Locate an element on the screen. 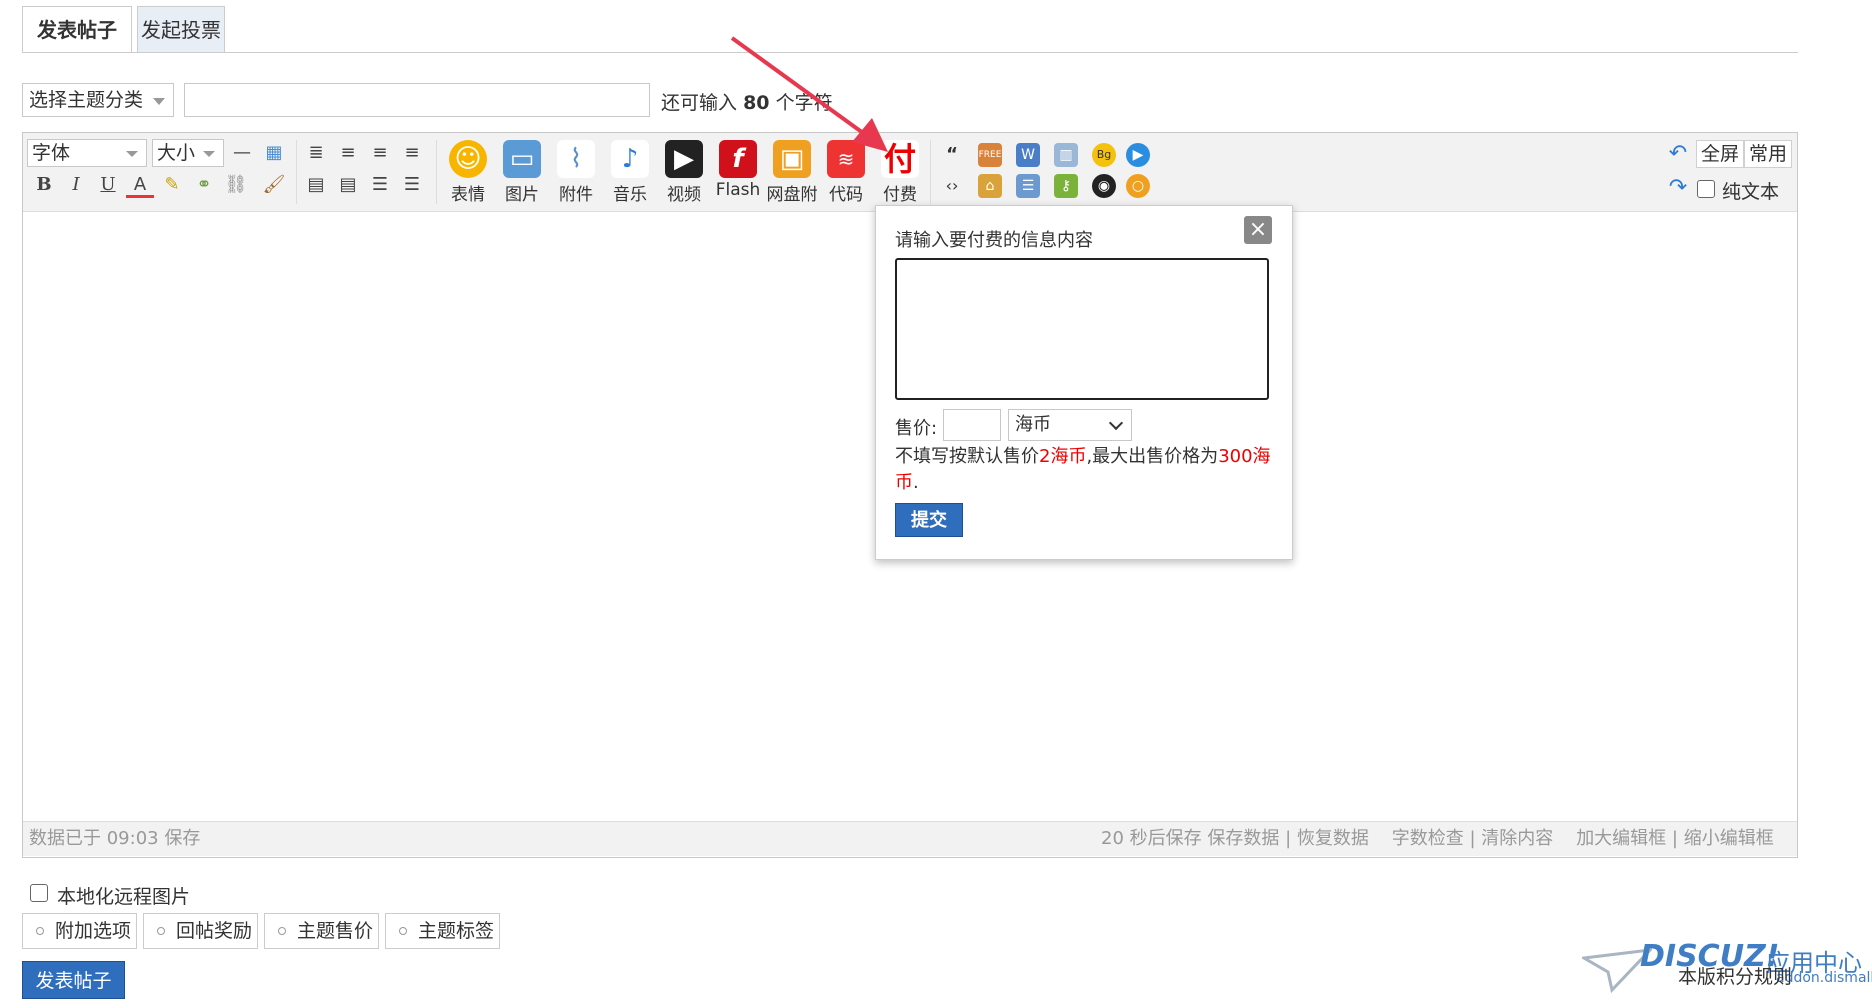 The height and width of the screenshot is (1008, 1872). size-select: 大小 is located at coordinates (188, 153).